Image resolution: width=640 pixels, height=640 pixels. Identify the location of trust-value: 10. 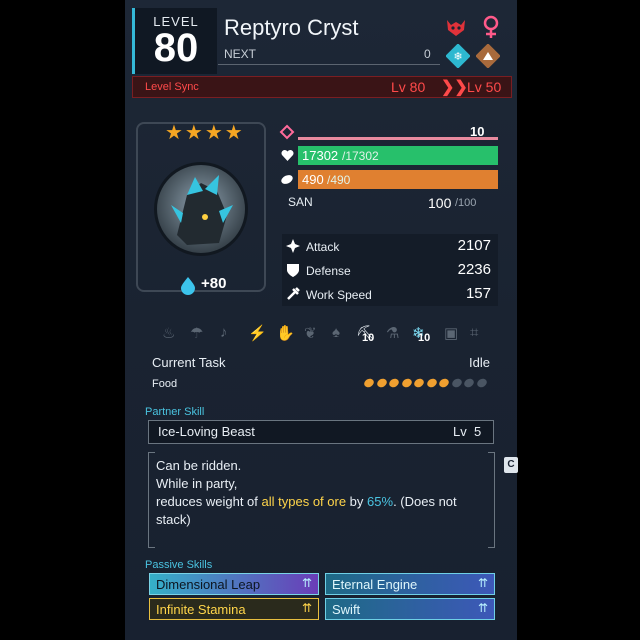
(477, 131).